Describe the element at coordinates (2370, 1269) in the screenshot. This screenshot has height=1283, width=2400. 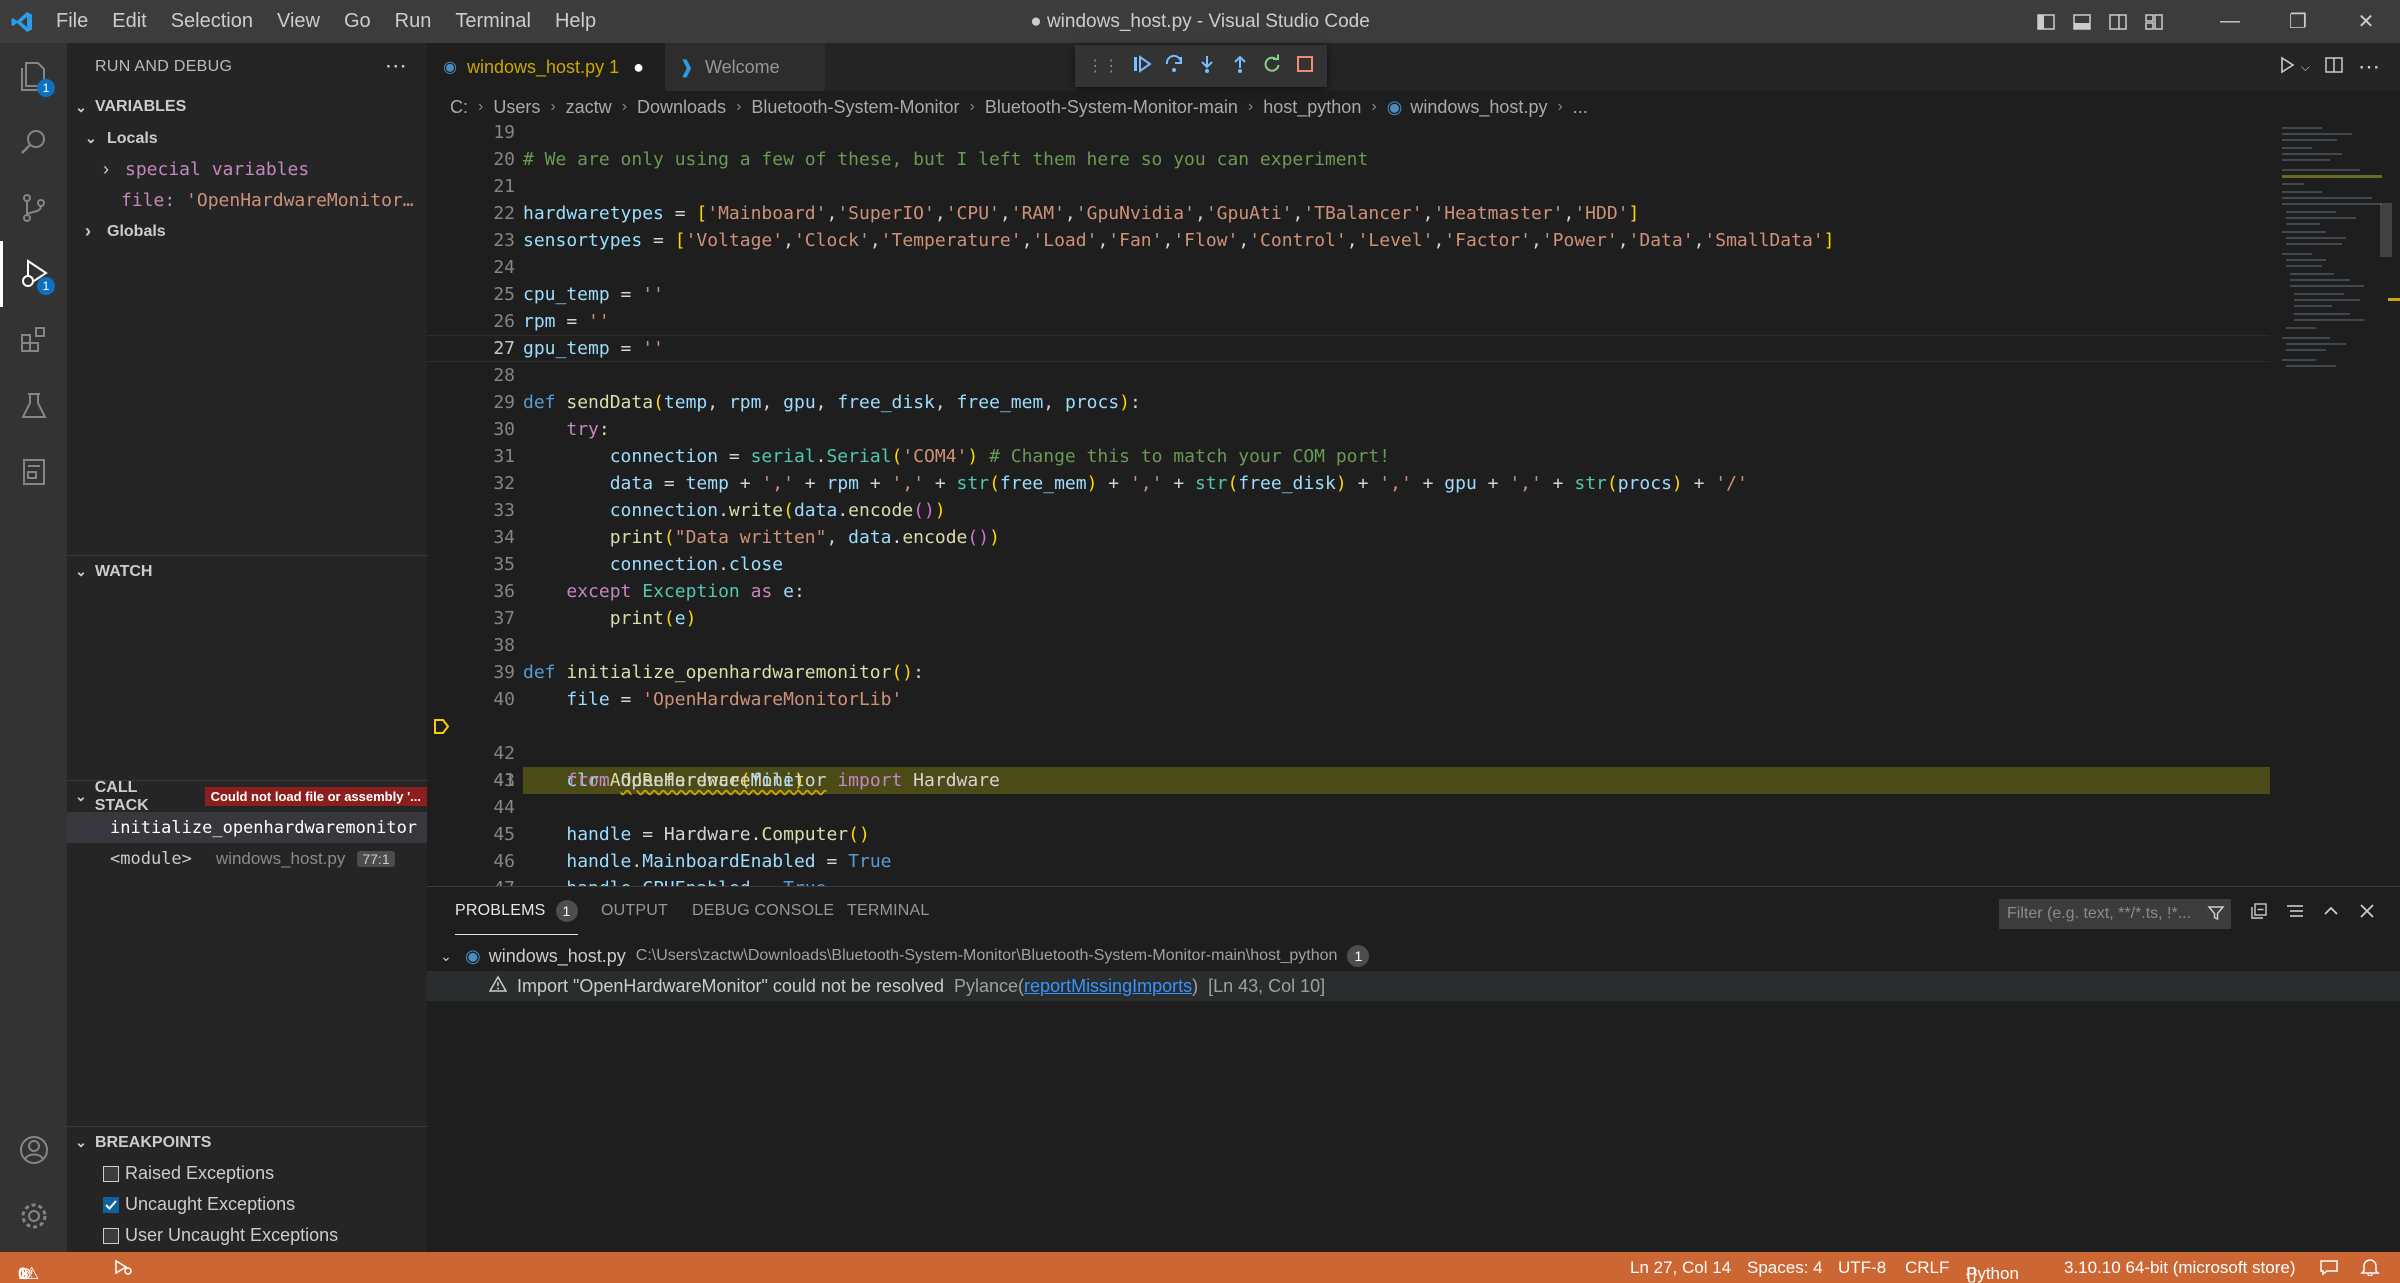
I see `notifications-bell-icon` at that location.